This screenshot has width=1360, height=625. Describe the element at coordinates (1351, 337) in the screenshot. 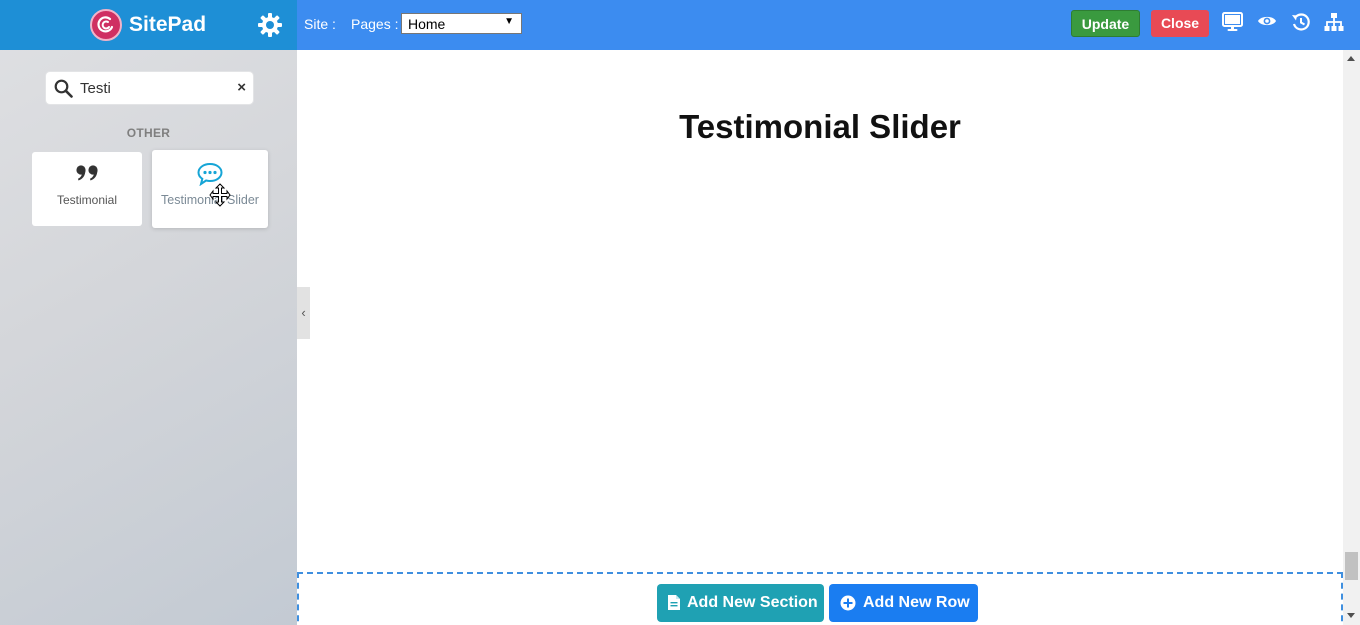

I see `vertical-scrollbar` at that location.